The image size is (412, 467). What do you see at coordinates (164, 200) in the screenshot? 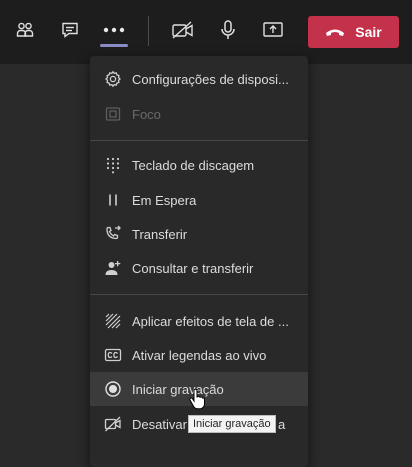
I see `menu-item-label: Em Espera` at bounding box center [164, 200].